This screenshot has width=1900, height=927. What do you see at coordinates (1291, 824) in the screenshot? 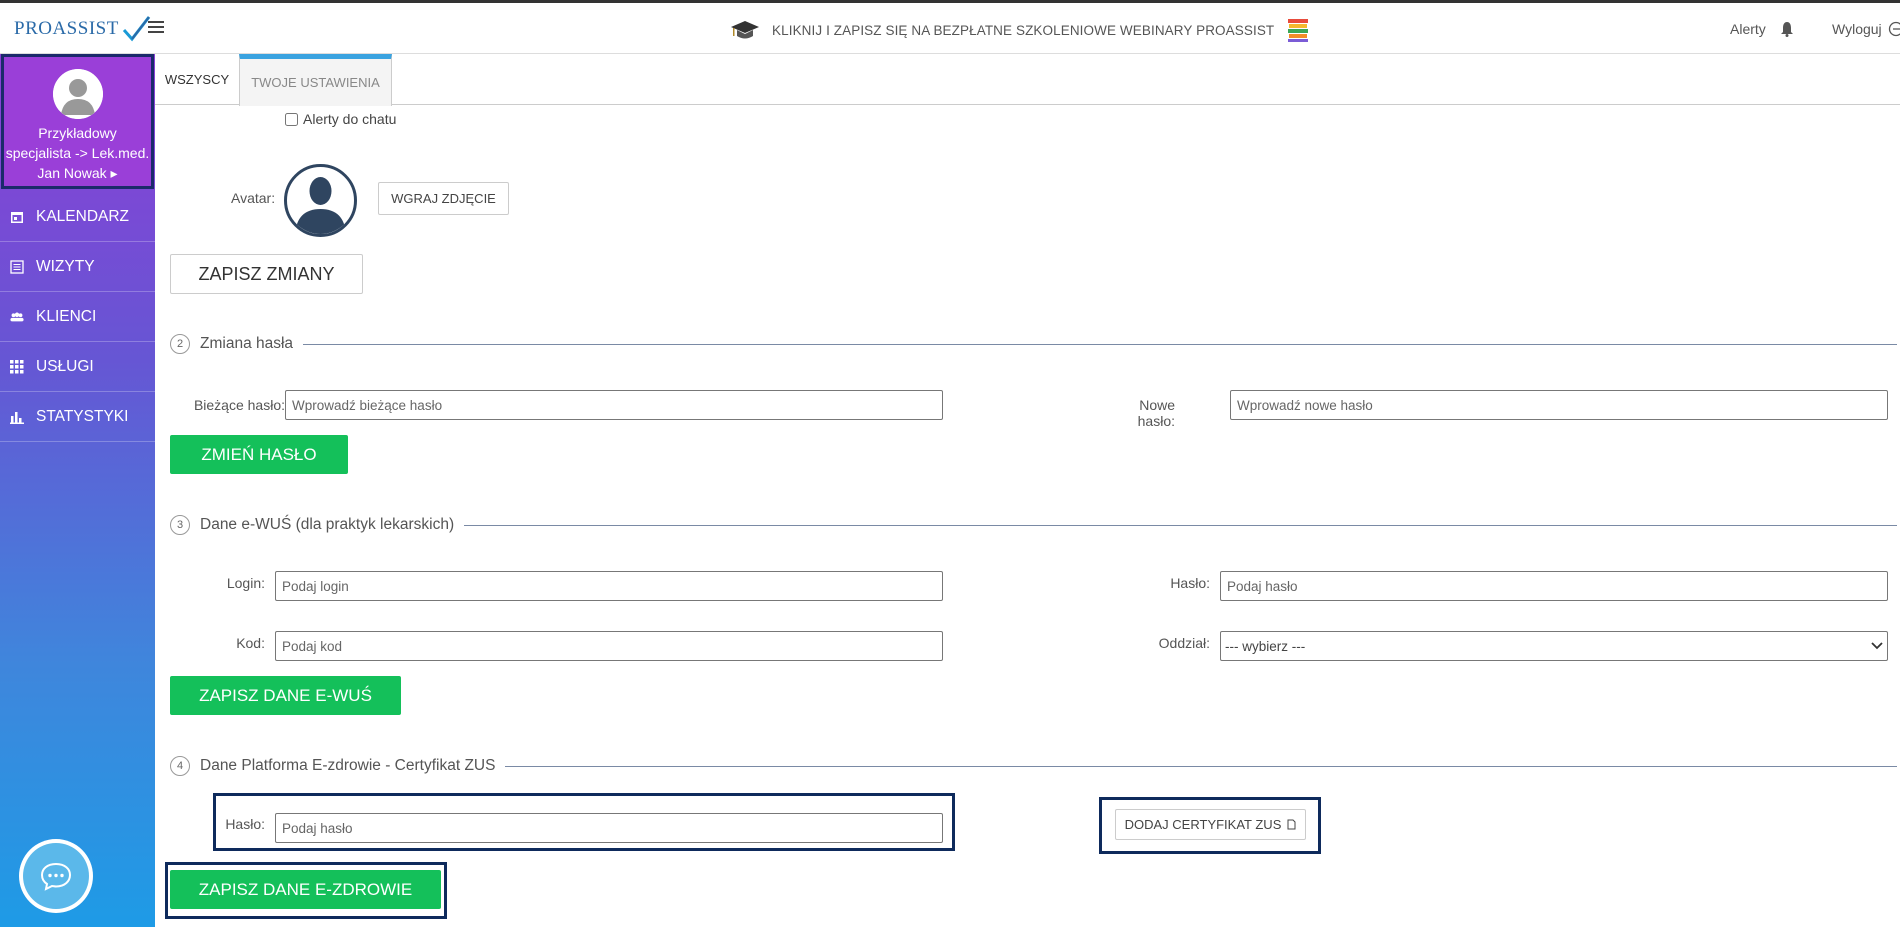
I see `file-icon` at bounding box center [1291, 824].